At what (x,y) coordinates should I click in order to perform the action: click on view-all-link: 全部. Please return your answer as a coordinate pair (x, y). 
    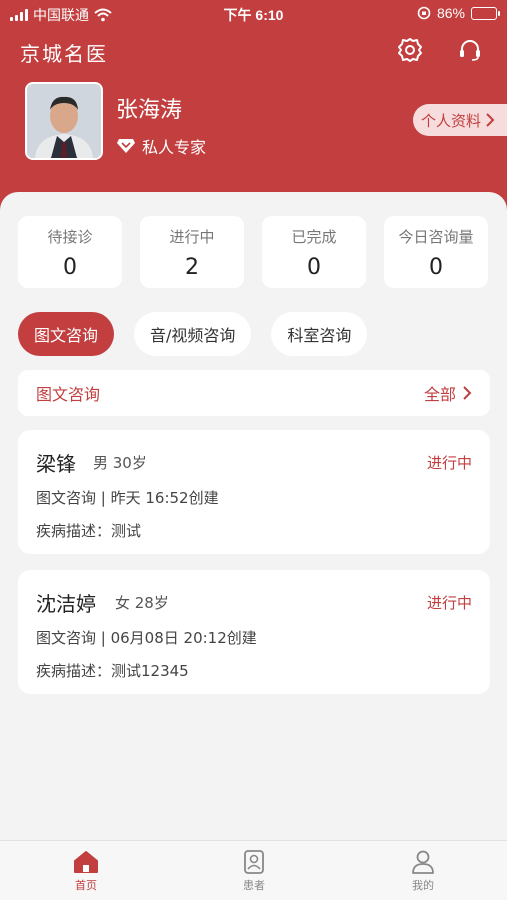
    Looking at the image, I should click on (448, 393).